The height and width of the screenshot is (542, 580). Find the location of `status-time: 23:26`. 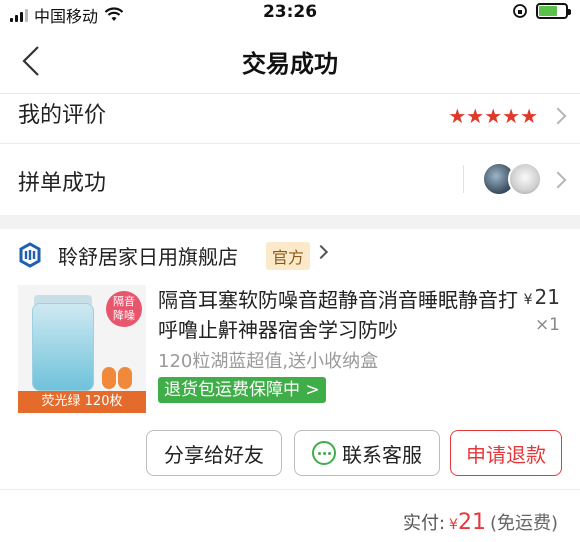

status-time: 23:26 is located at coordinates (290, 12).